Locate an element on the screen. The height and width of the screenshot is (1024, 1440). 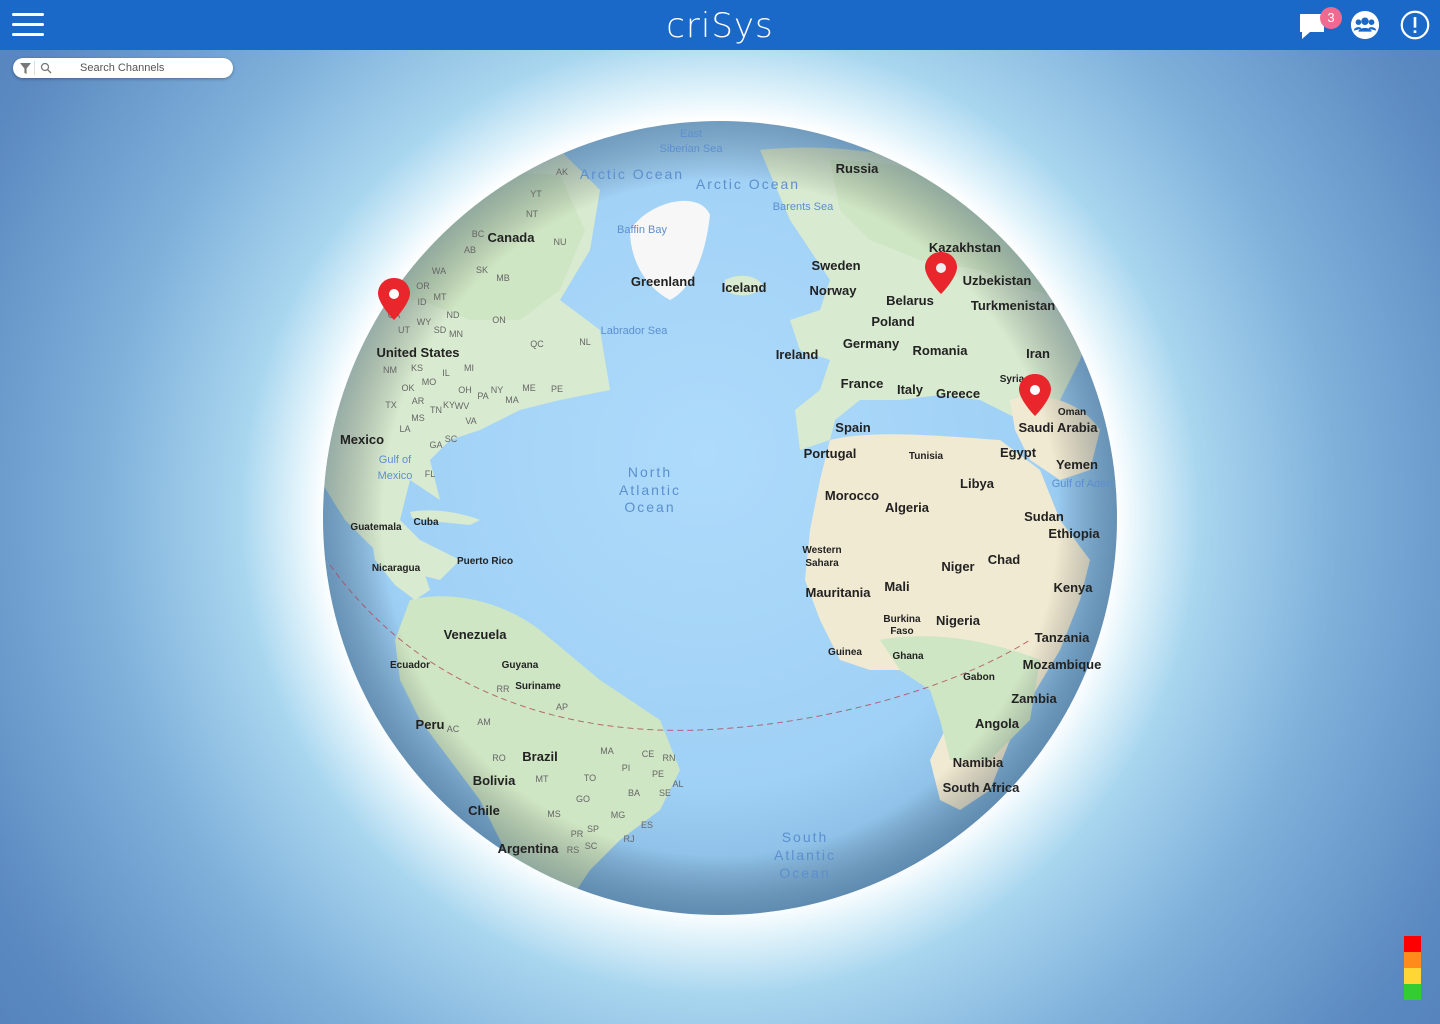
country-label: Egypt is located at coordinates (1018, 452).